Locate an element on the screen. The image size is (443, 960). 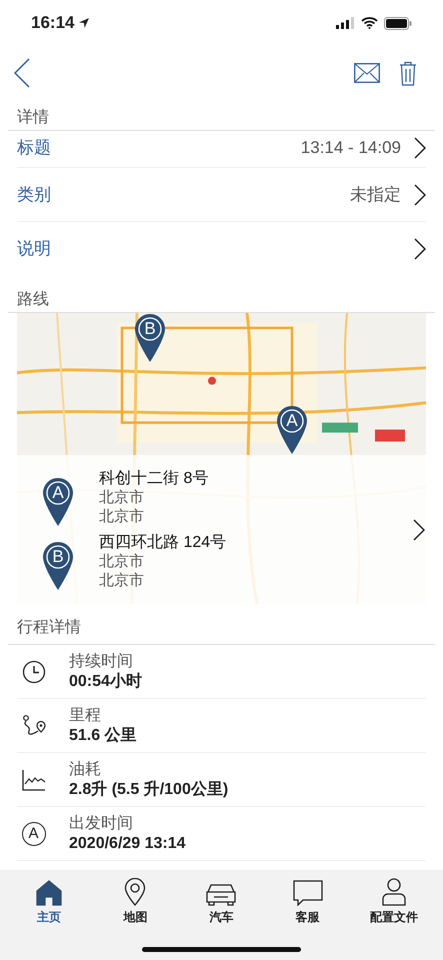
section-header: 路线 is located at coordinates (33, 299).